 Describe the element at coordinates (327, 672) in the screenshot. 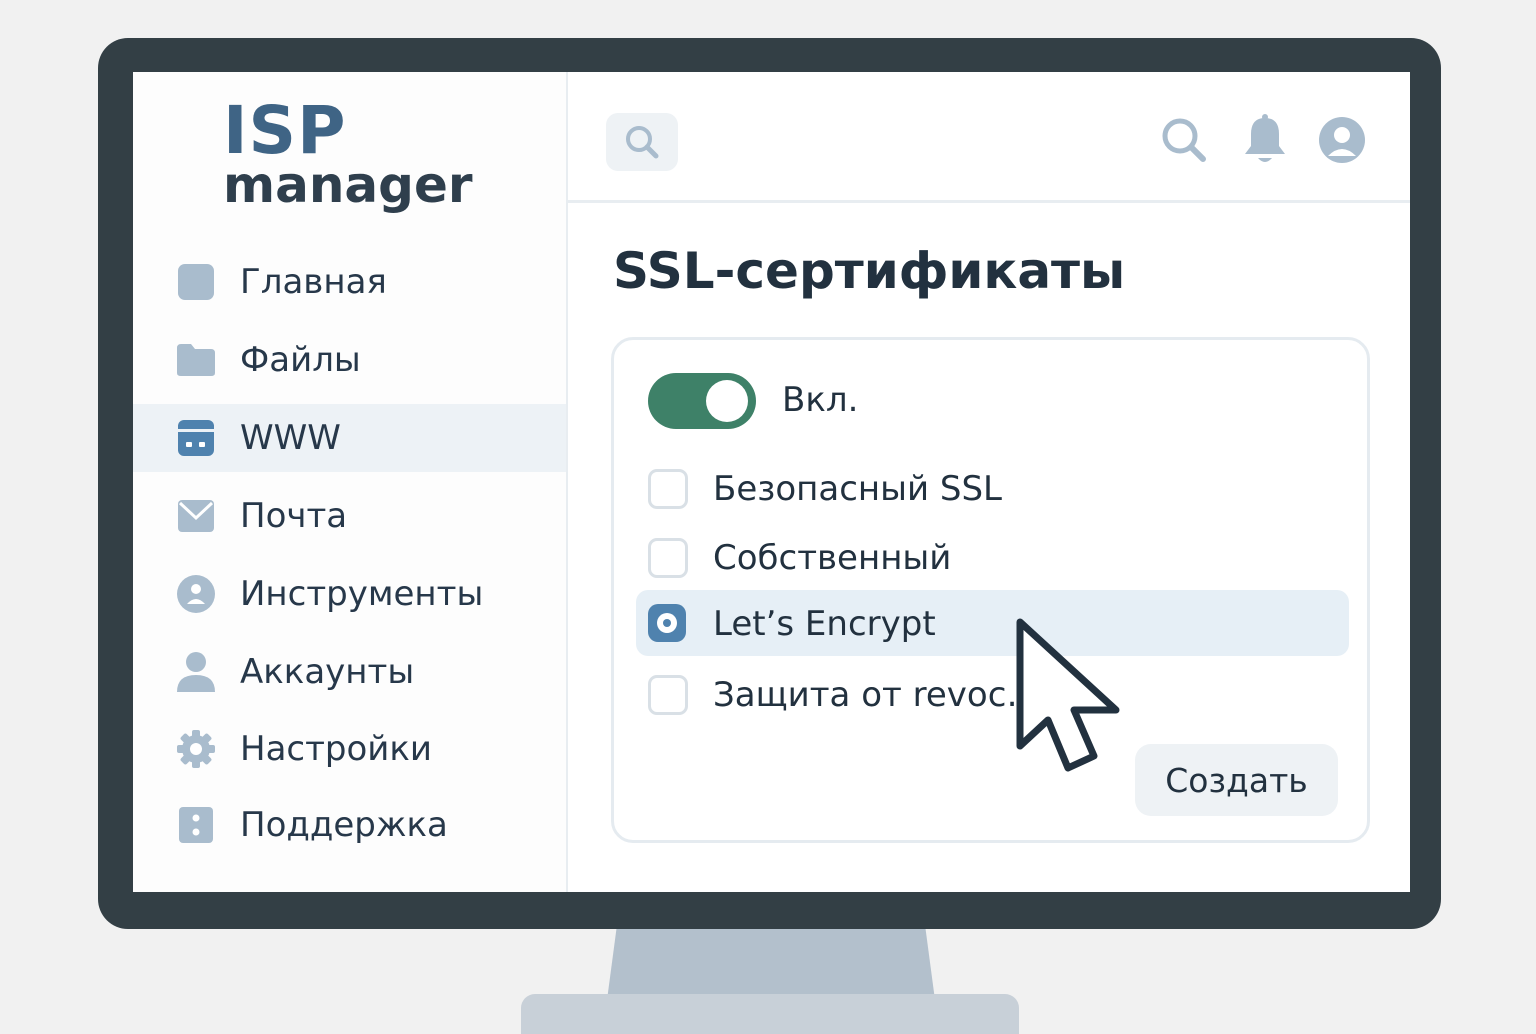

I see `sidebar-item-label: Аккаунты` at that location.